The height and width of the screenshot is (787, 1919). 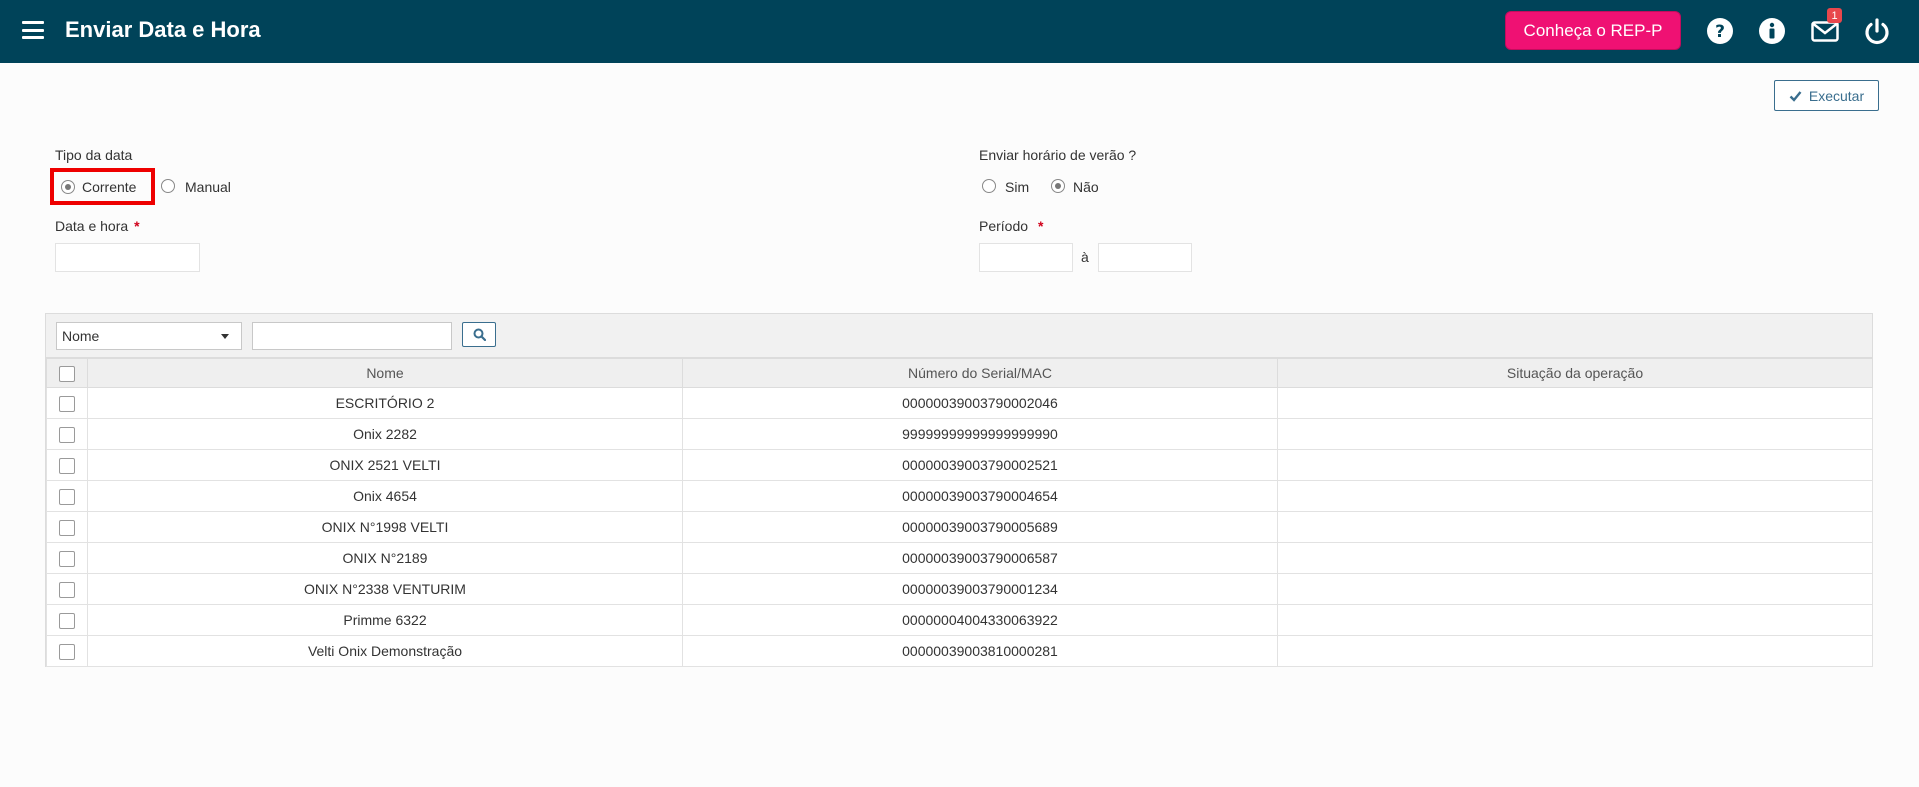 I want to click on periodo-end-input, so click(x=1145, y=257).